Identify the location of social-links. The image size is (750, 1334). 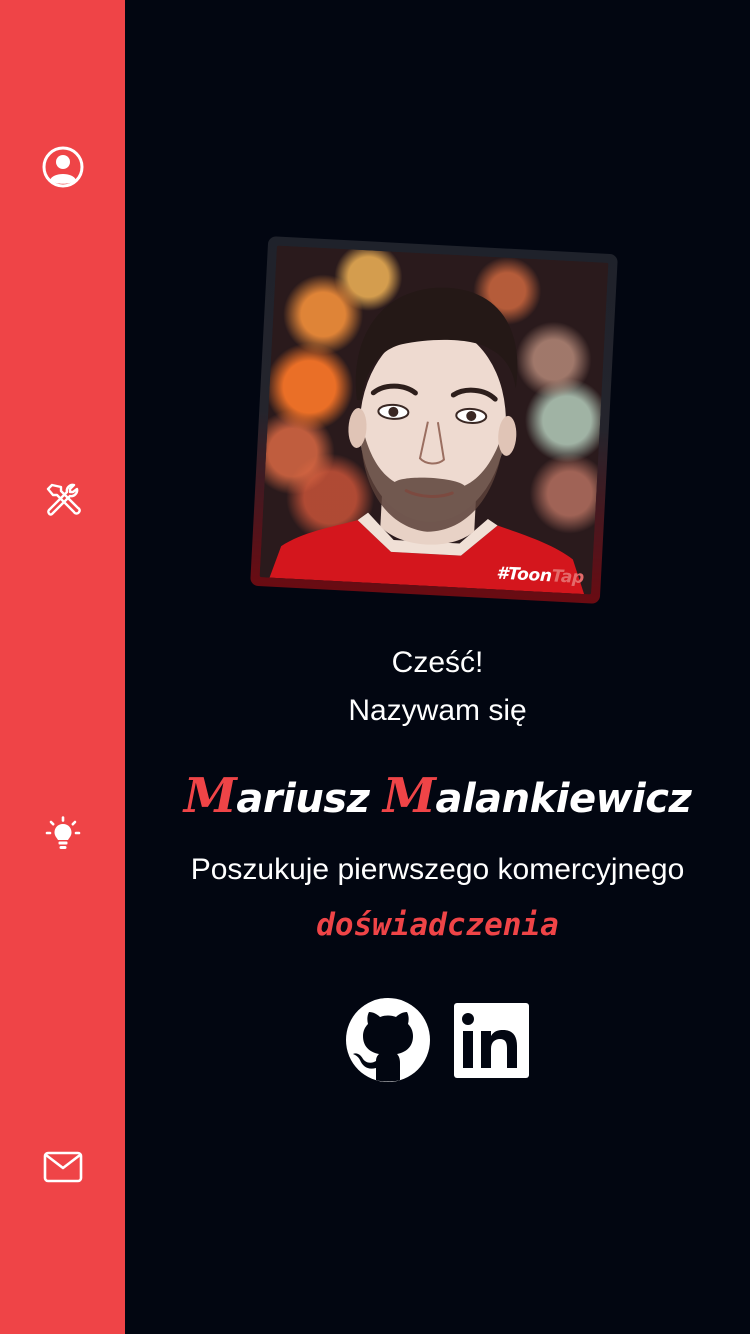
(437, 1040).